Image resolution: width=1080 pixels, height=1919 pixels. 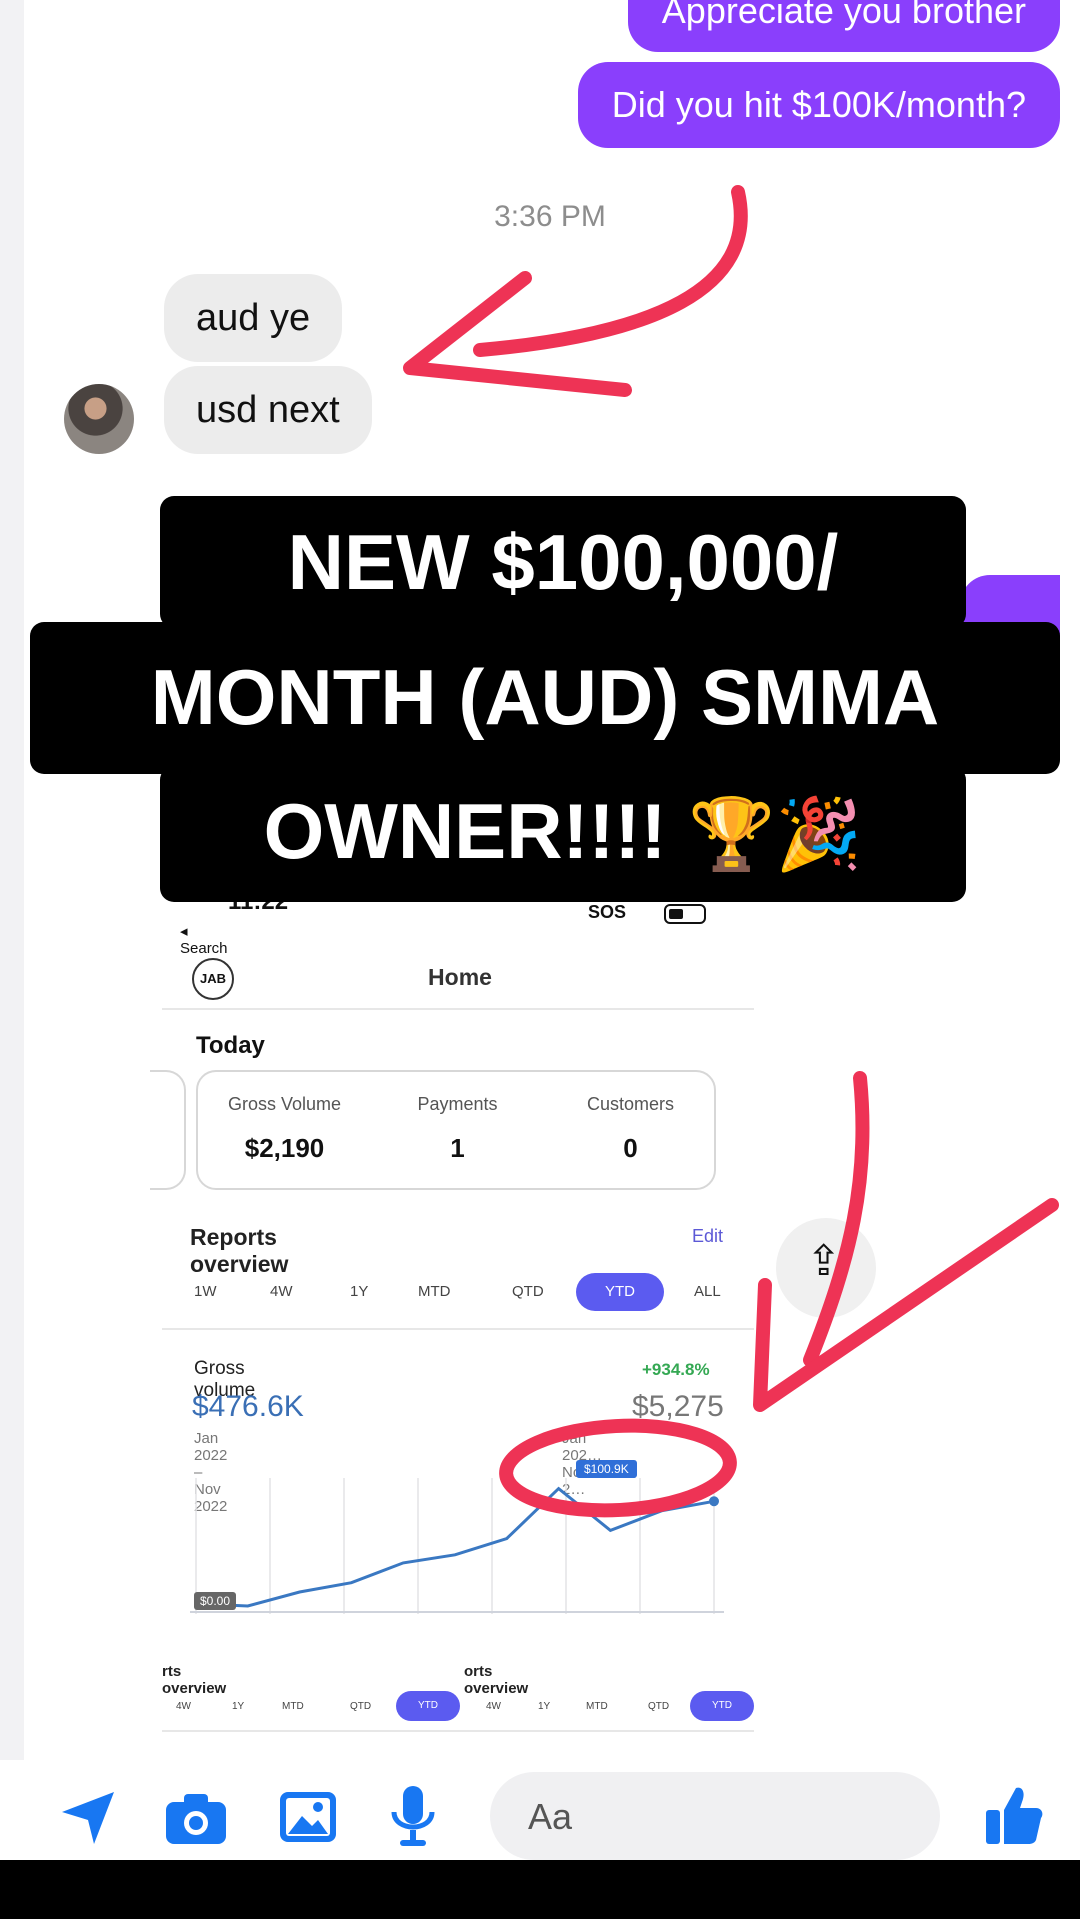 I want to click on camera-icon, so click(x=196, y=1819).